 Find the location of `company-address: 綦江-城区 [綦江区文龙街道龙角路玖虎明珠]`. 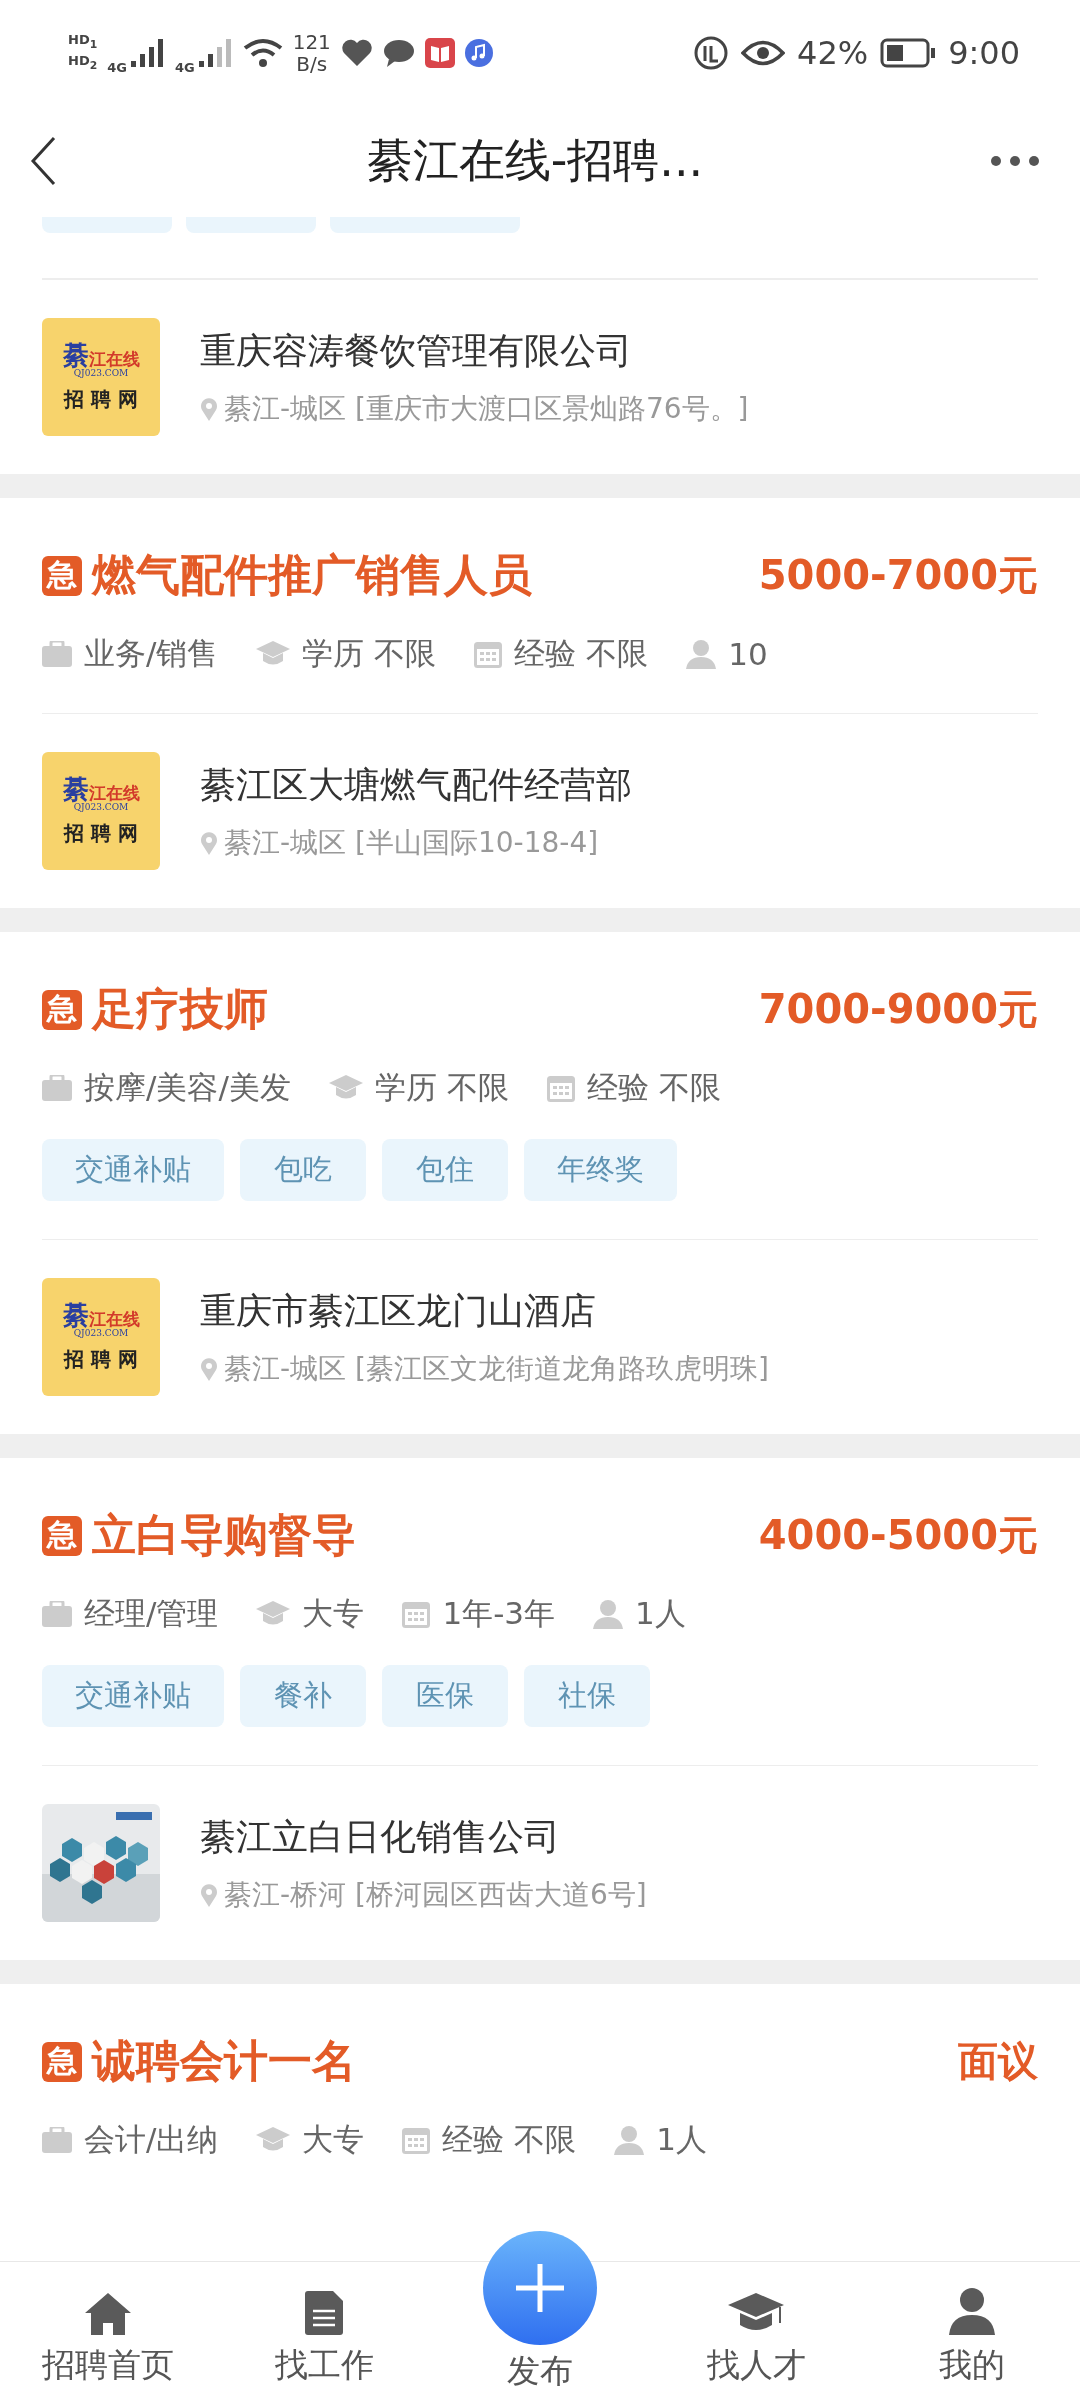

company-address: 綦江-城区 [綦江区文龙街道龙角路玖虎明珠] is located at coordinates (496, 1368).